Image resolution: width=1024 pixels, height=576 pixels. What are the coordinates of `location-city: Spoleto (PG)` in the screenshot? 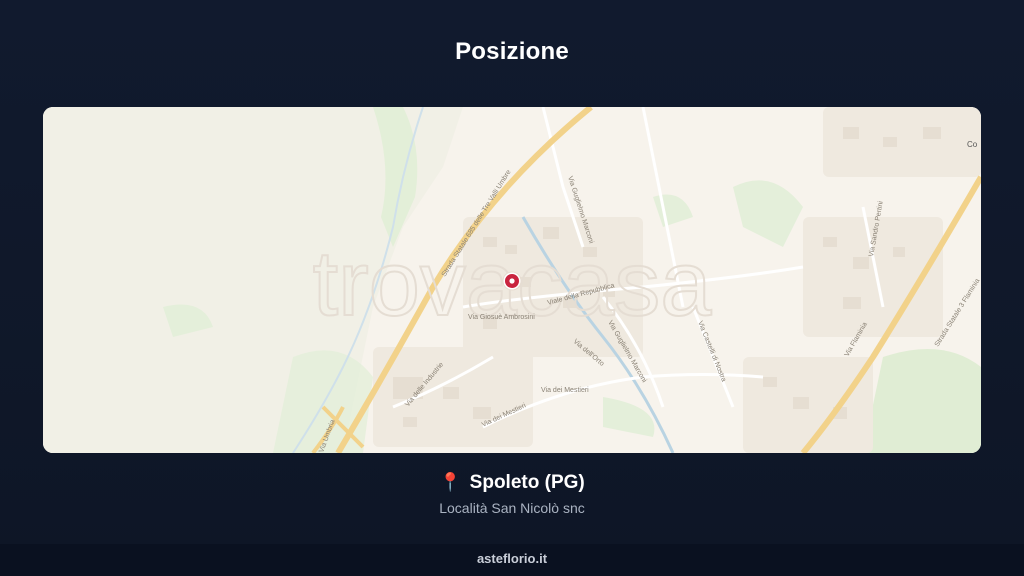 It's located at (527, 482).